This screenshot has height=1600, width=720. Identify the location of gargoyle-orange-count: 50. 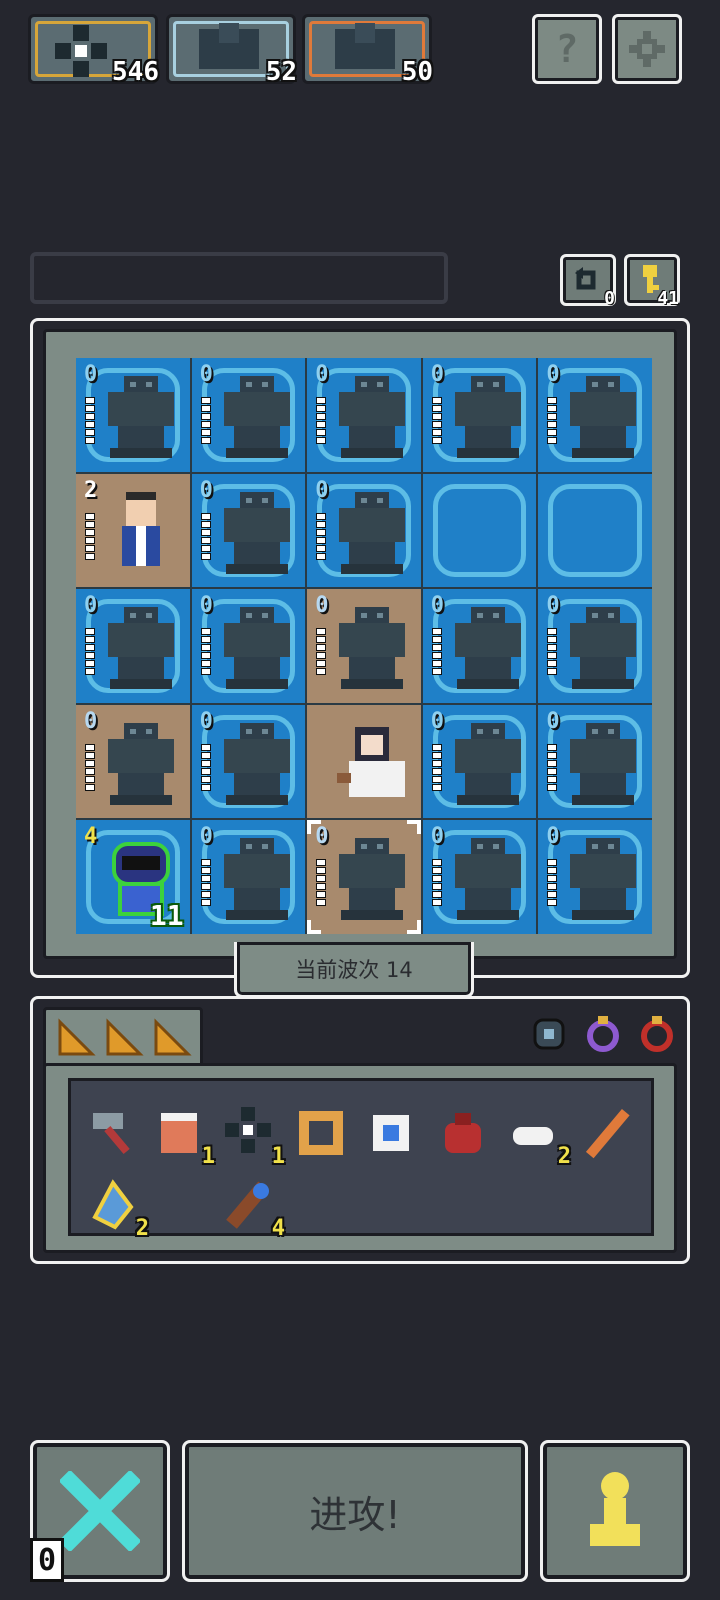
(417, 72).